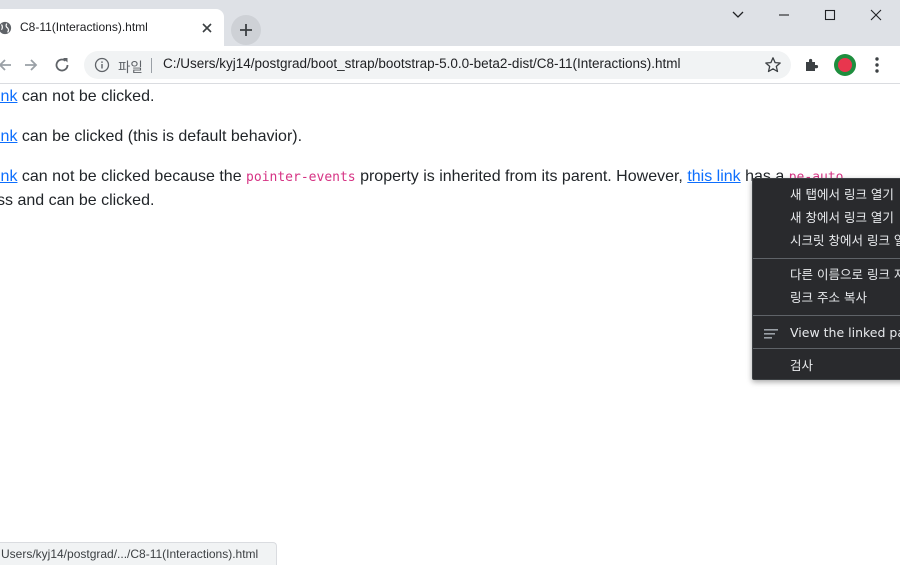 Image resolution: width=900 pixels, height=565 pixels. What do you see at coordinates (86, 96) in the screenshot?
I see `paragraph-1-text: can not be clicked.` at bounding box center [86, 96].